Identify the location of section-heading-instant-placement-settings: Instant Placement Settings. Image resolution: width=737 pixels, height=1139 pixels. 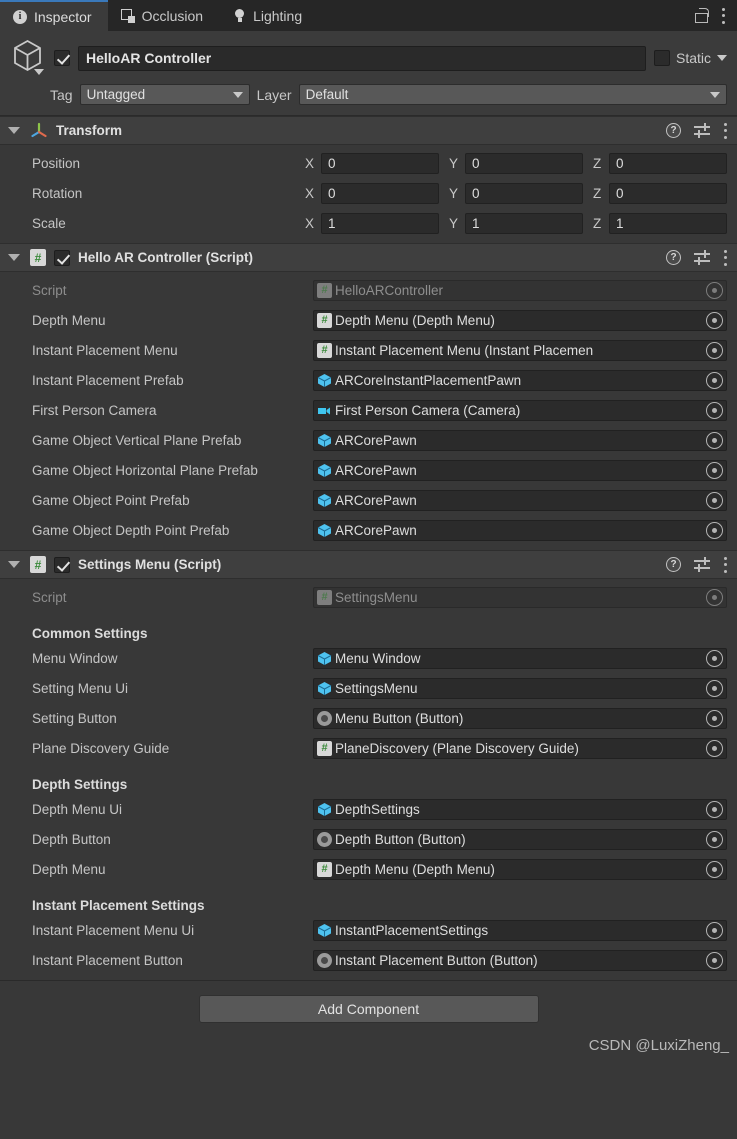
(118, 905).